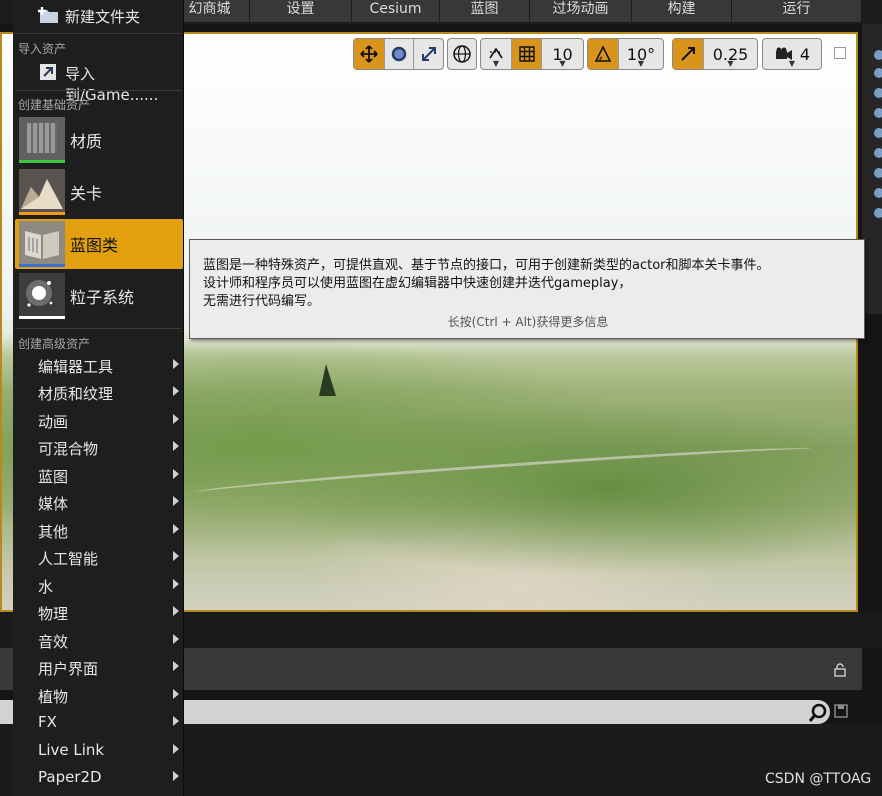 This screenshot has height=796, width=882. I want to click on rotation-snap-value-dropdown: 10° ▼, so click(640, 54).